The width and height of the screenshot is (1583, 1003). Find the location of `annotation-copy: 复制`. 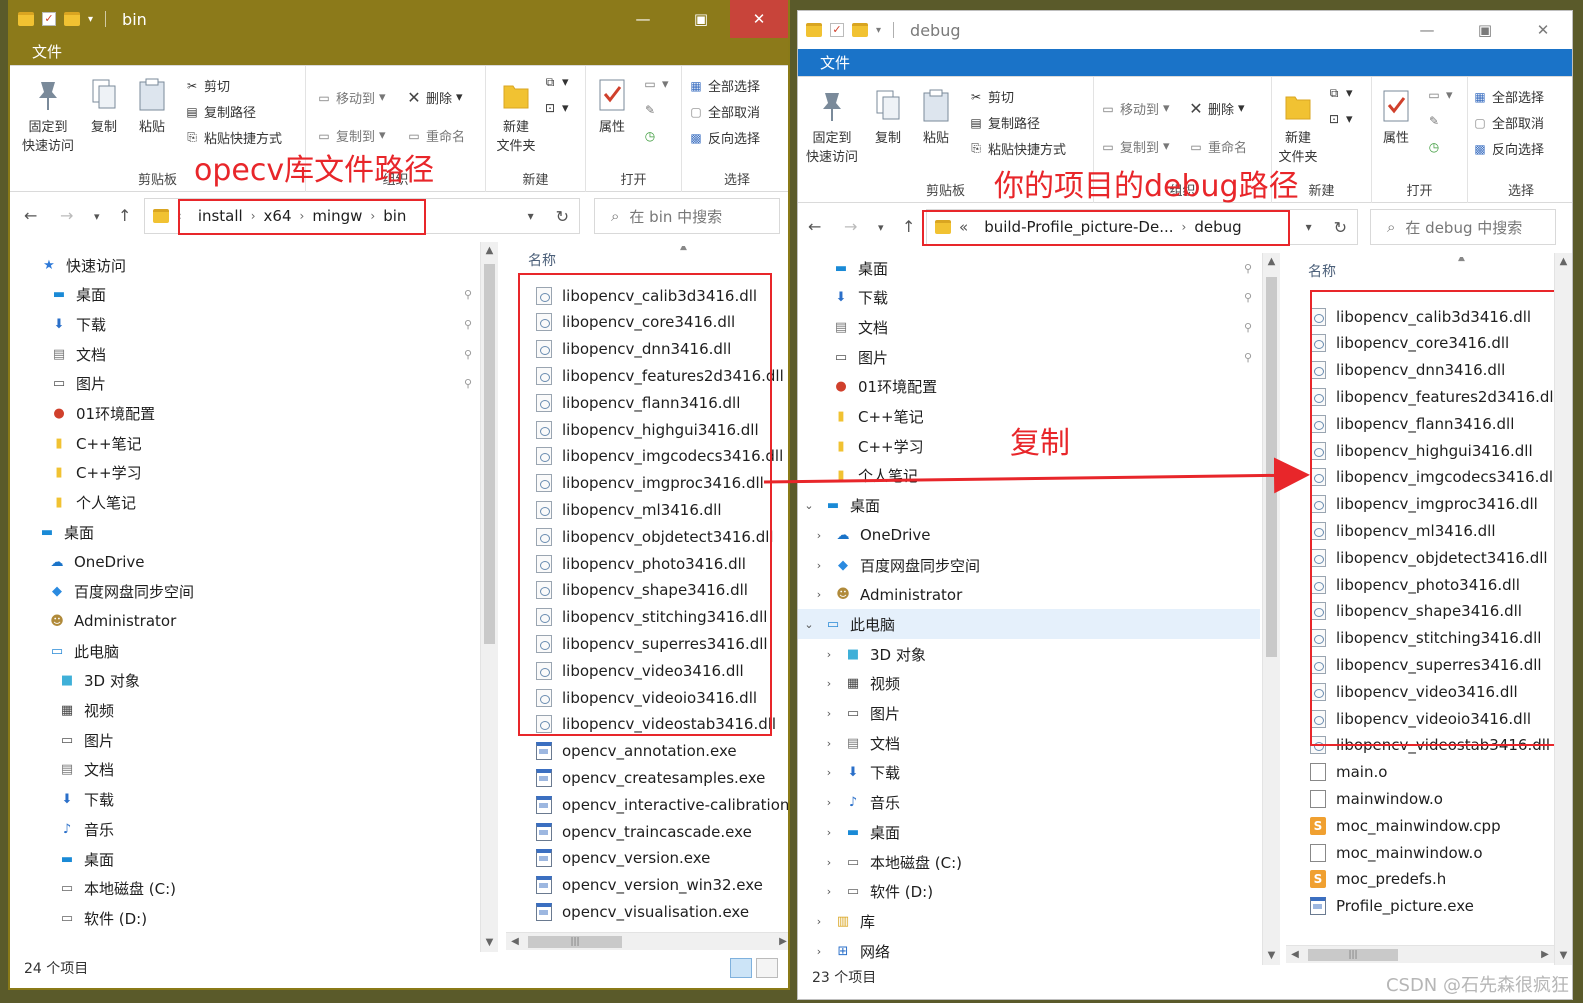

annotation-copy: 复制 is located at coordinates (1040, 443).